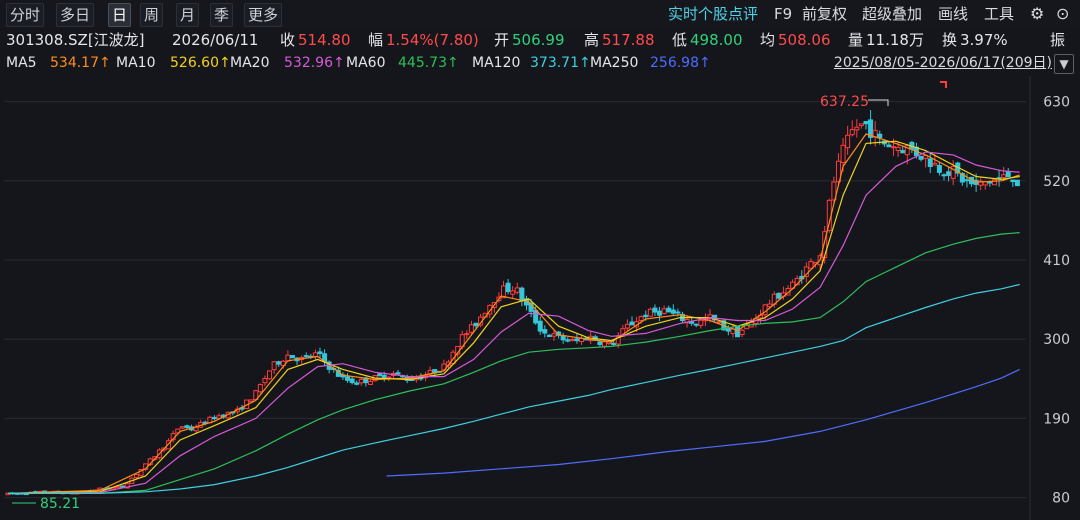 This screenshot has width=1080, height=520. Describe the element at coordinates (75, 15) in the screenshot. I see `tab-duori: 多日` at that location.